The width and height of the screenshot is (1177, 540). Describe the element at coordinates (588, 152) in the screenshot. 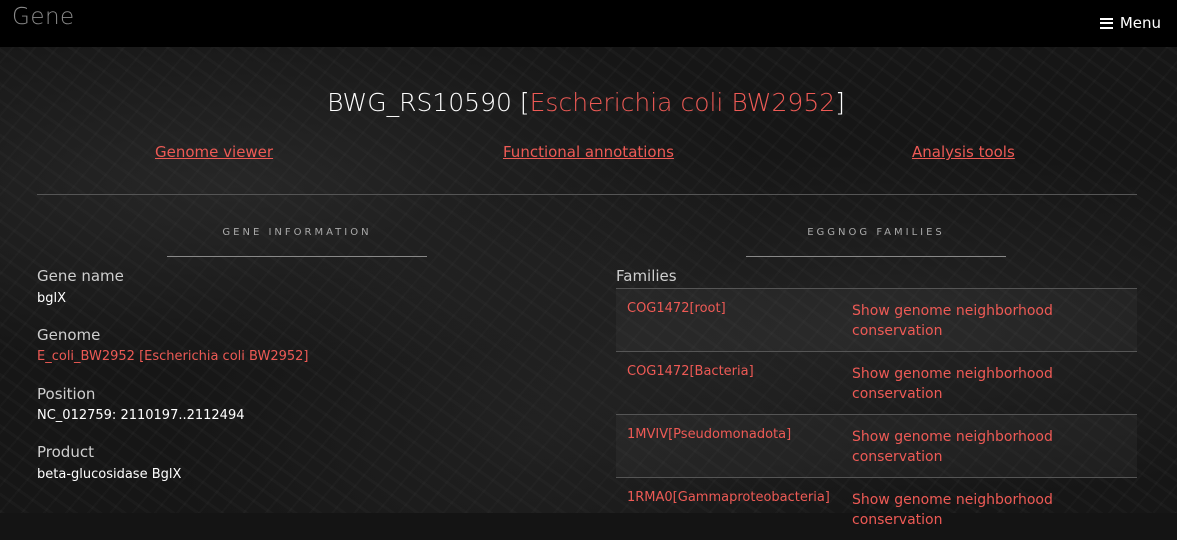

I see `functional-annotations-link: Functional annotations` at that location.